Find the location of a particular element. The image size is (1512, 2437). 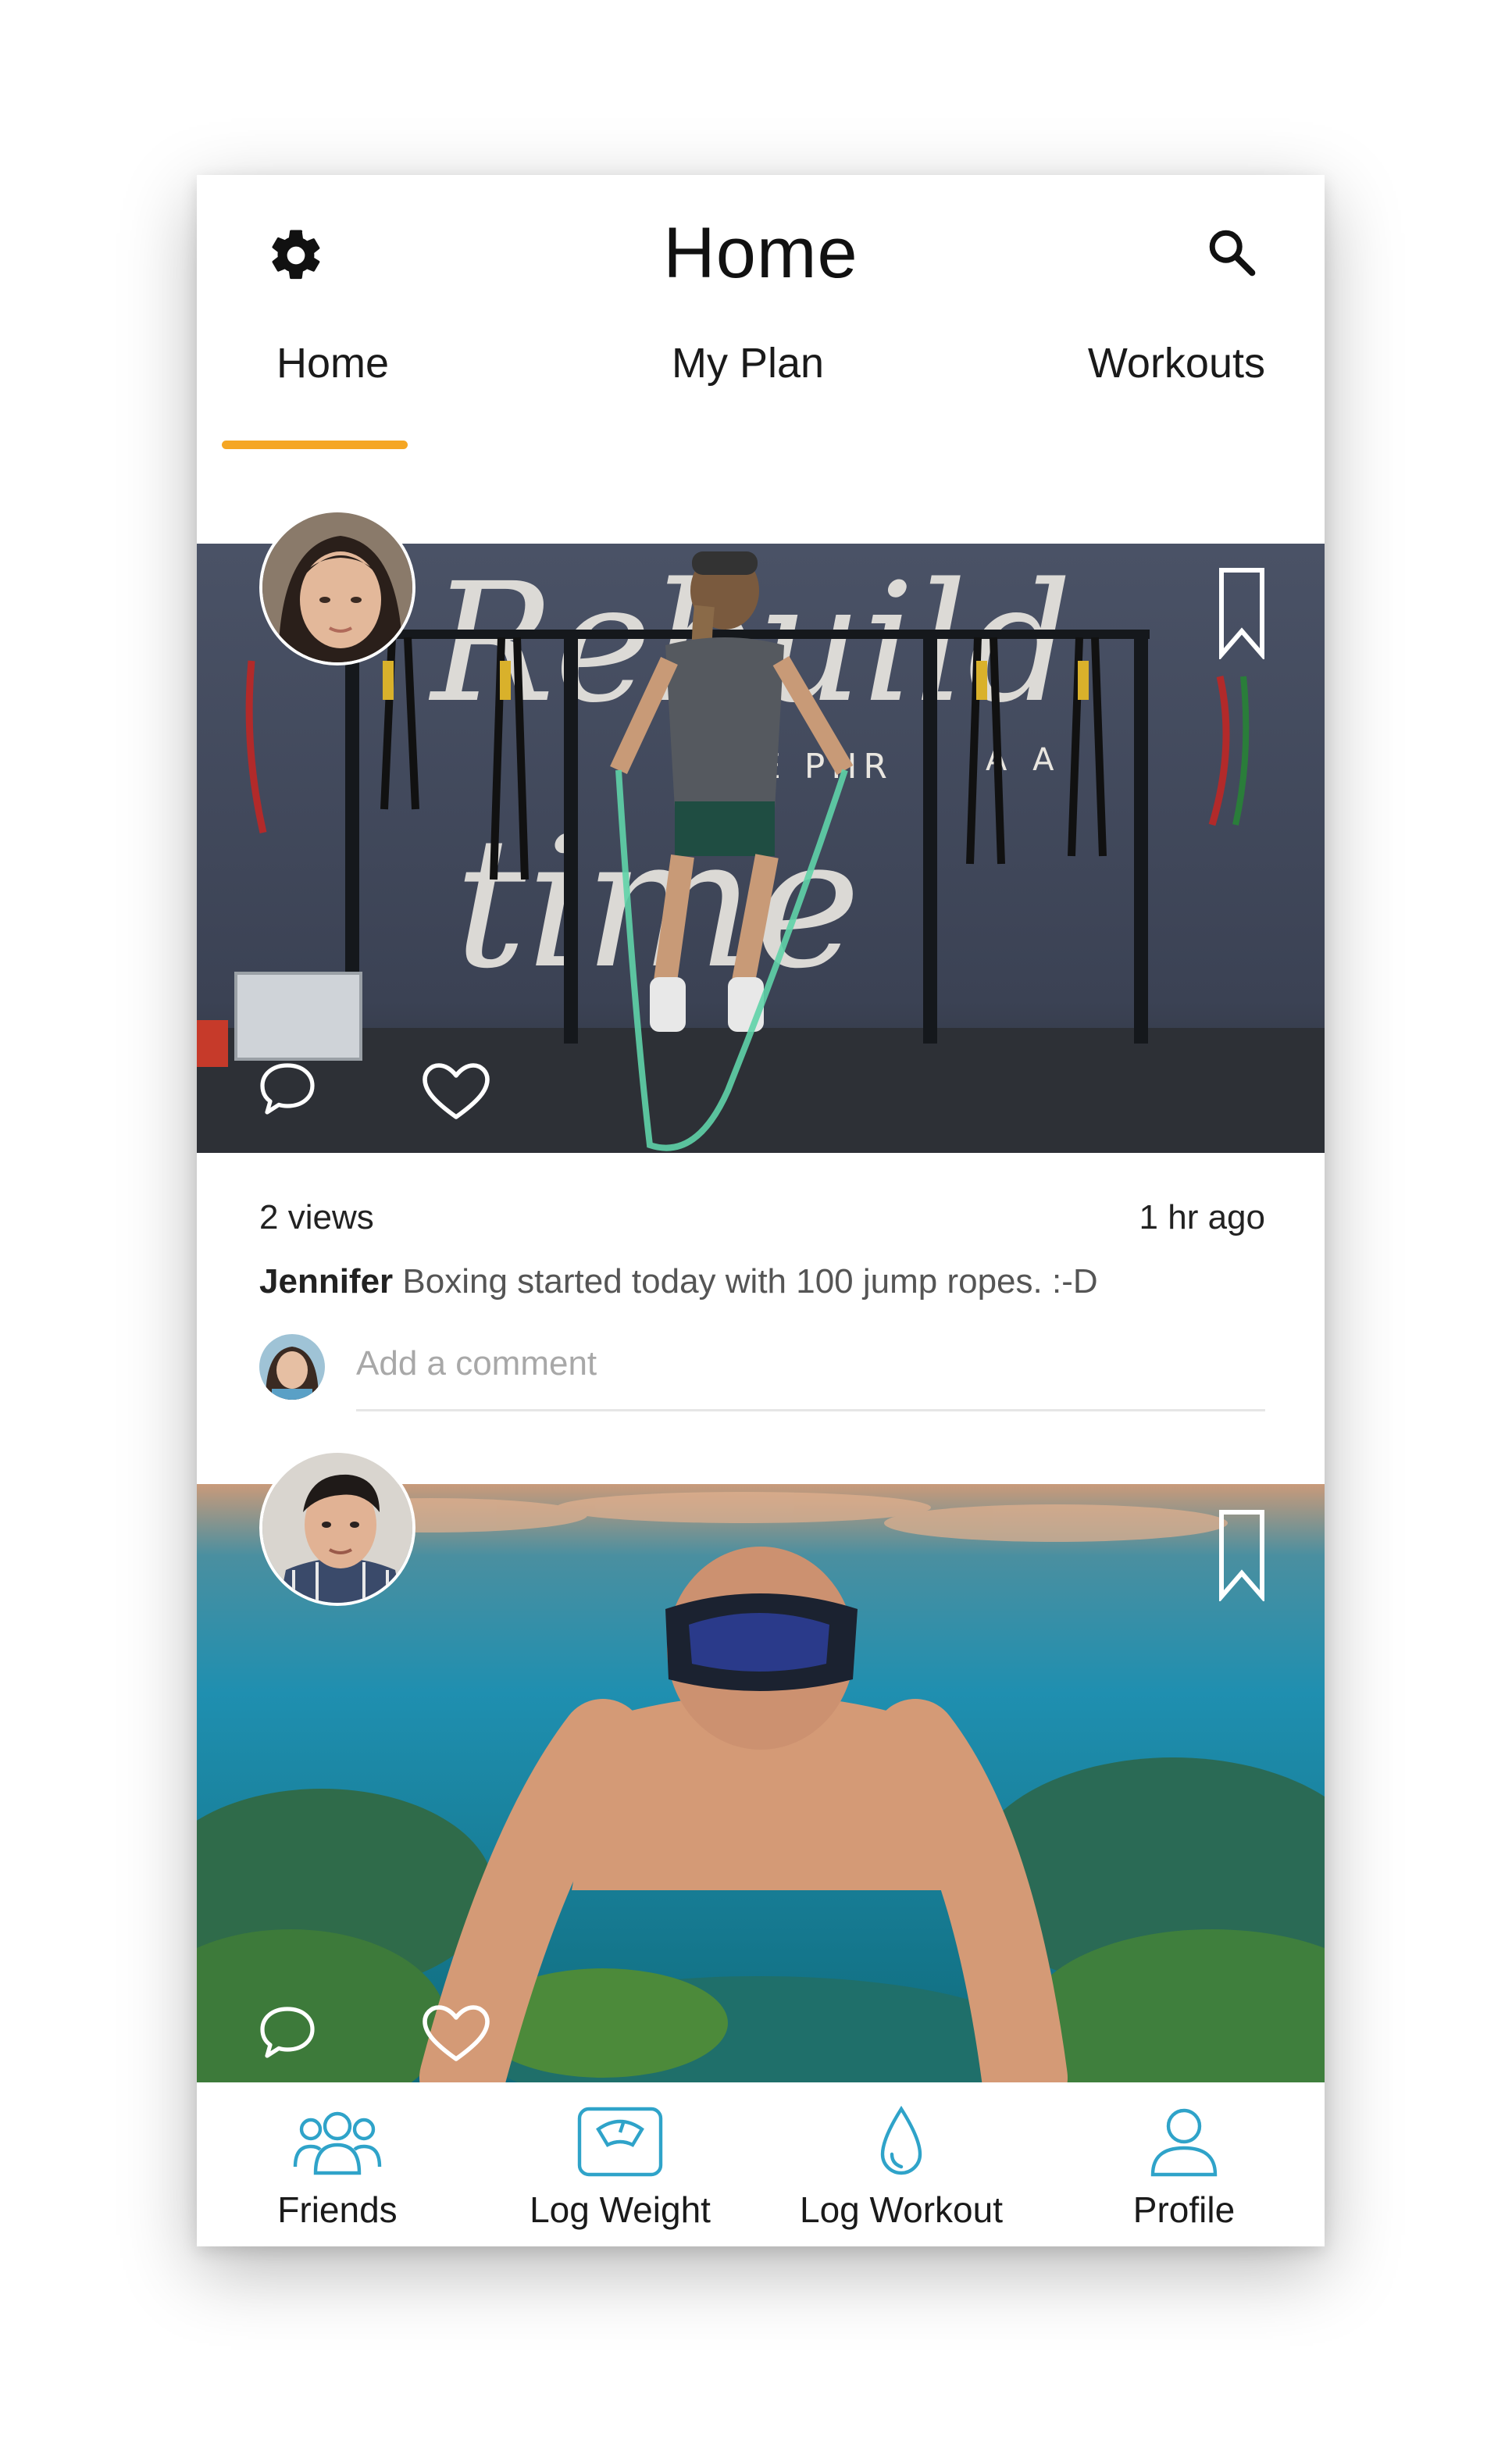

app-header: Home is located at coordinates (761, 253).